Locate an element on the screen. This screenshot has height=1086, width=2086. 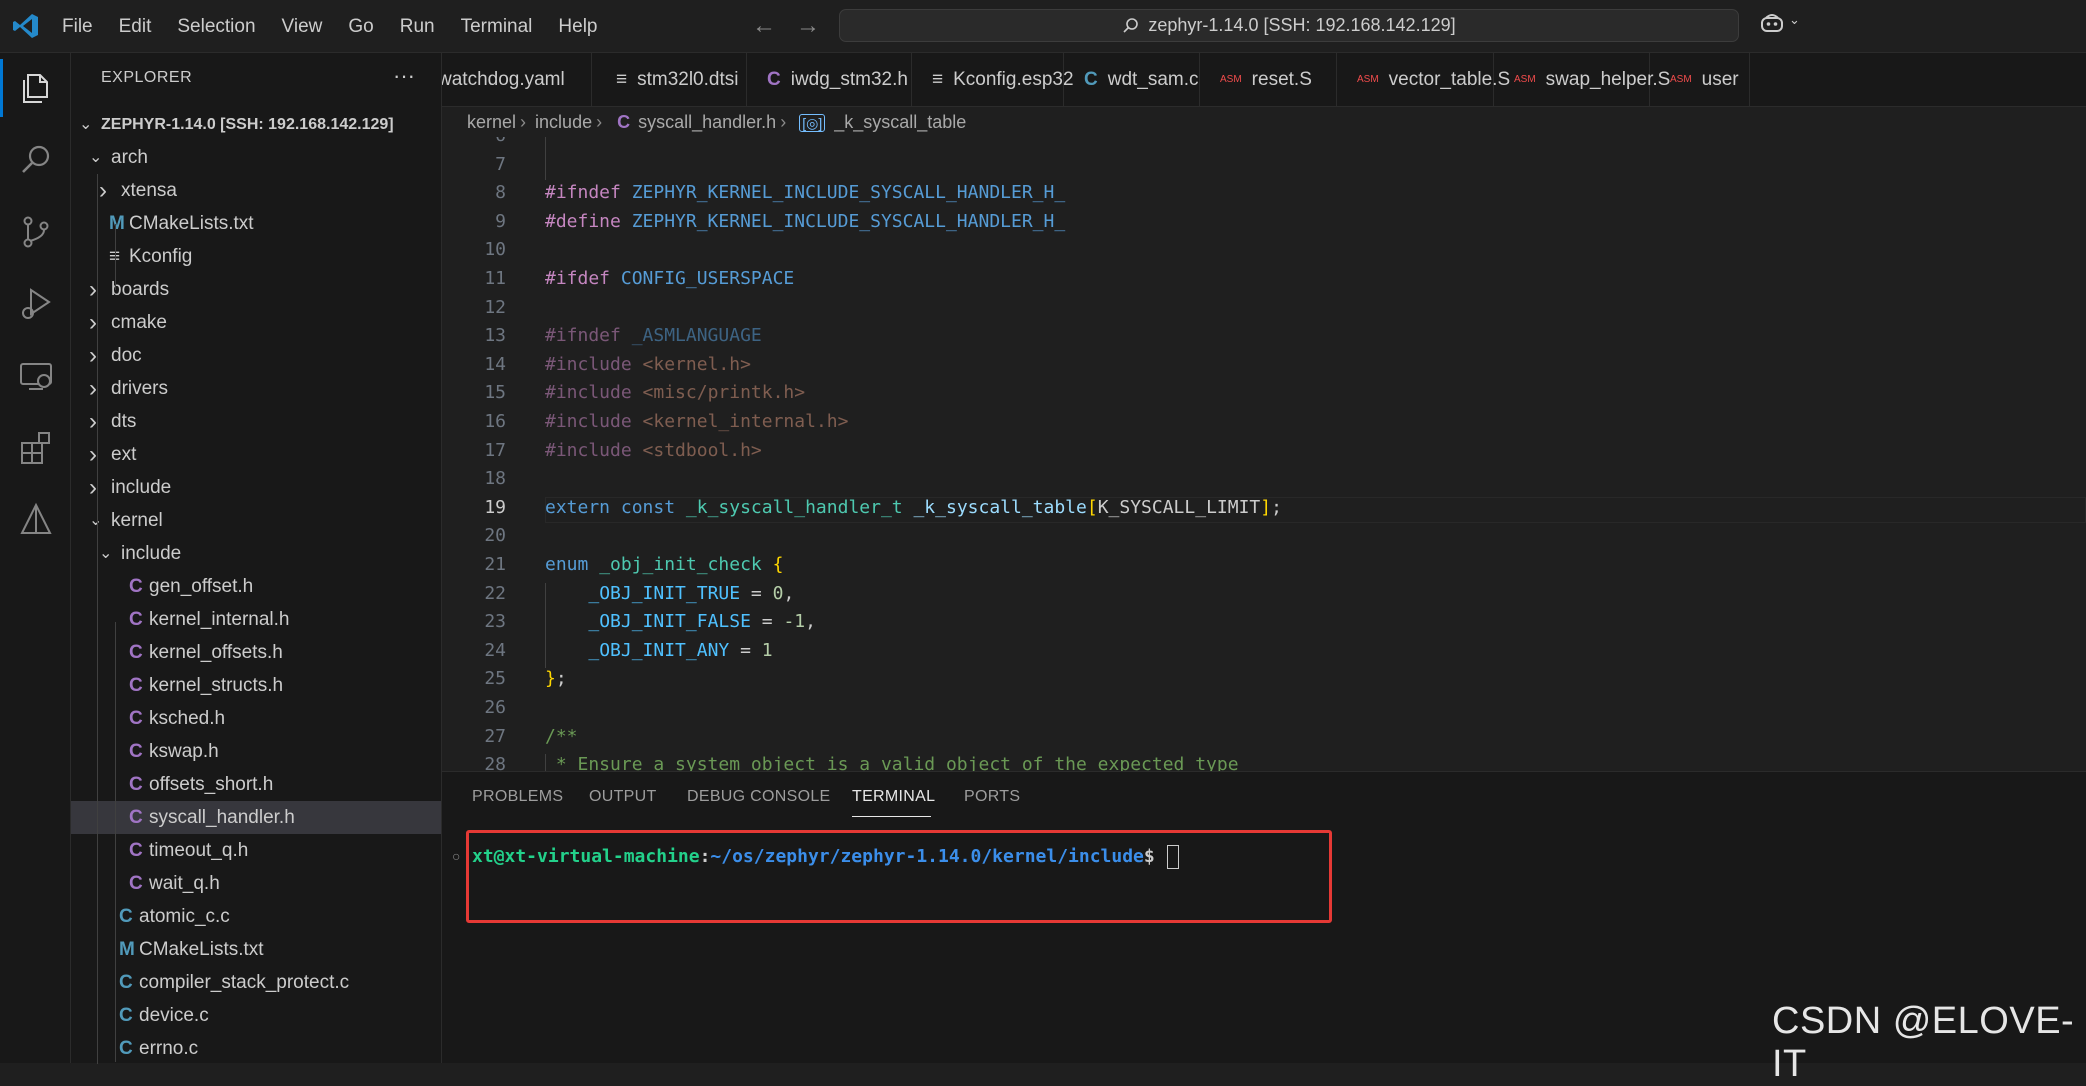
code-line: #include <stdbool.h> is located at coordinates (653, 450).